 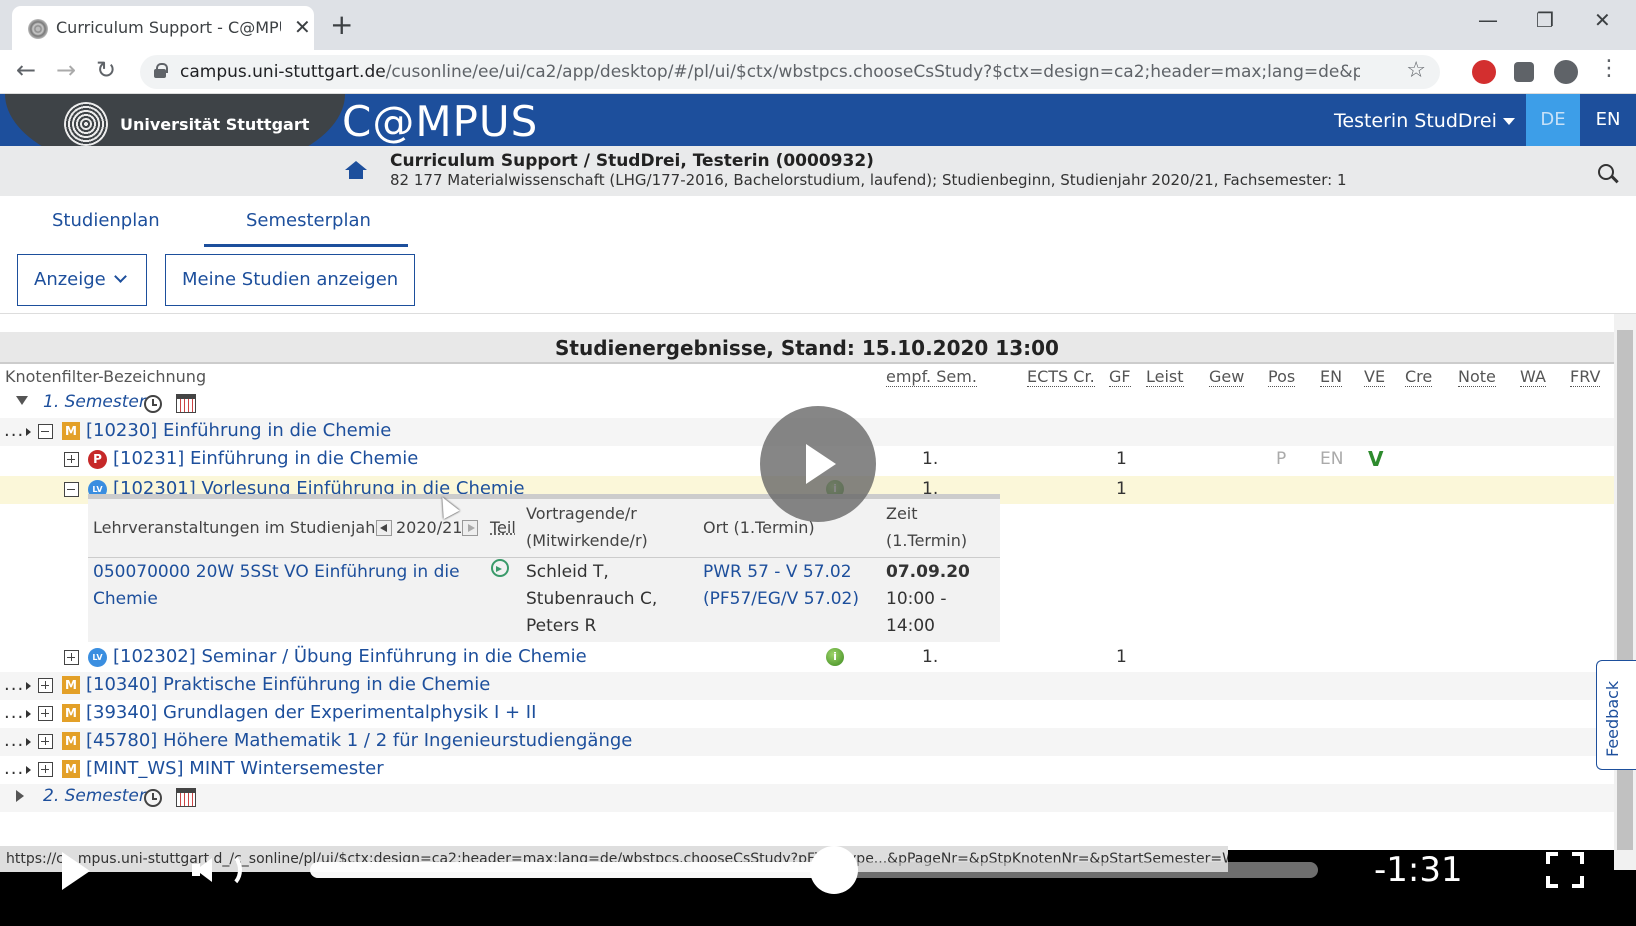 I want to click on star-icon: ☆, so click(x=1416, y=70).